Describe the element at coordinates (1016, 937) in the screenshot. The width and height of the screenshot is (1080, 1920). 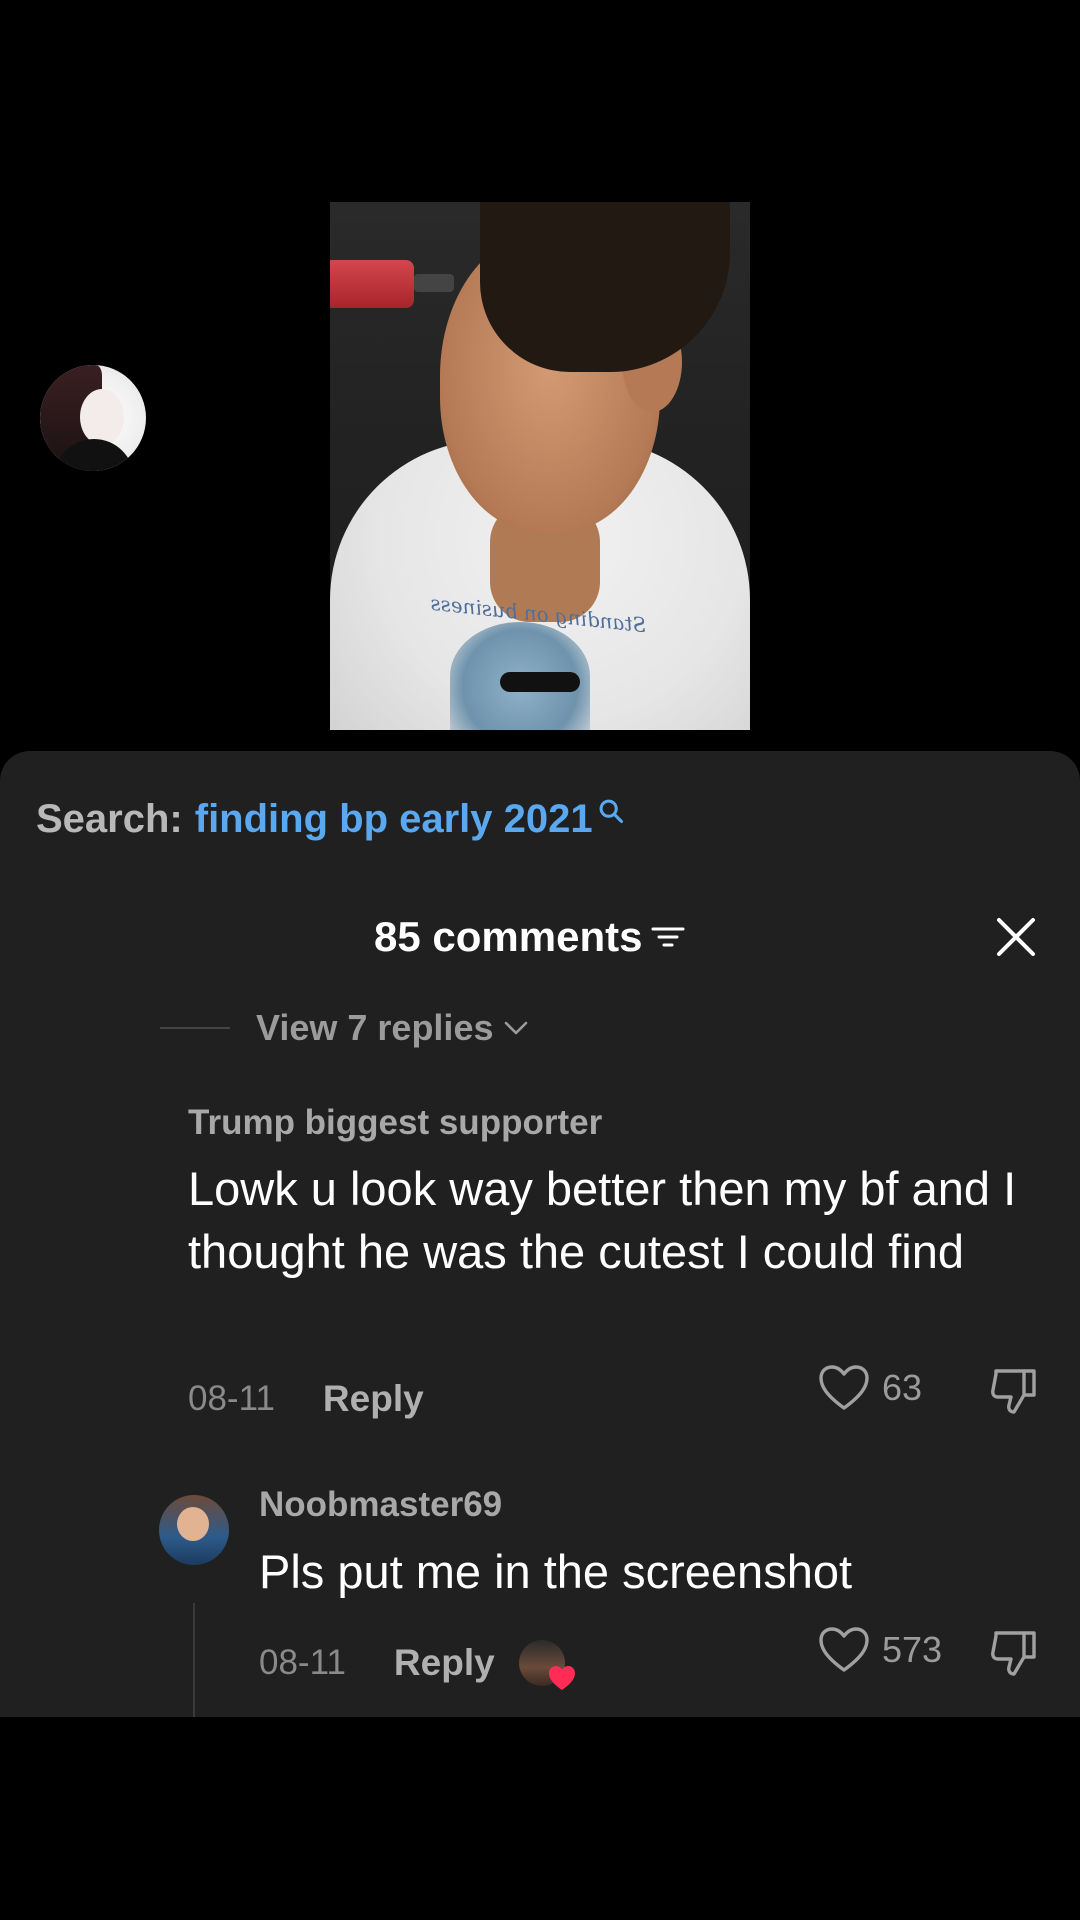
I see `close-icon` at that location.